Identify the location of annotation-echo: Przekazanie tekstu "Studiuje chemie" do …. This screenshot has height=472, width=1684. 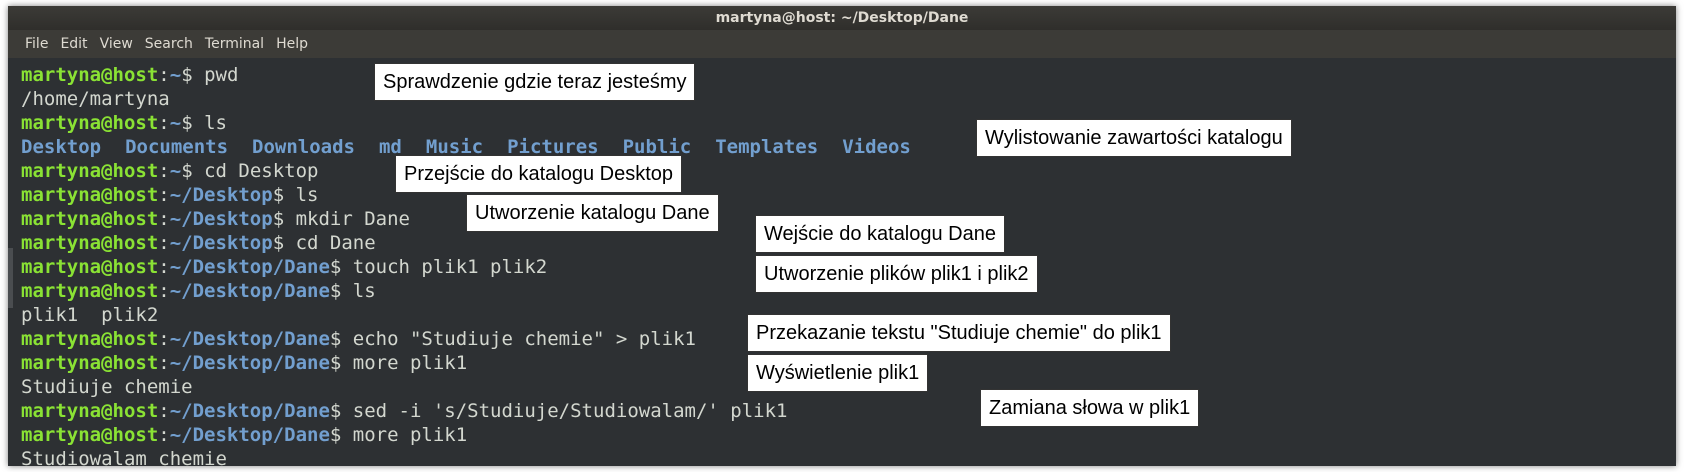
(959, 333).